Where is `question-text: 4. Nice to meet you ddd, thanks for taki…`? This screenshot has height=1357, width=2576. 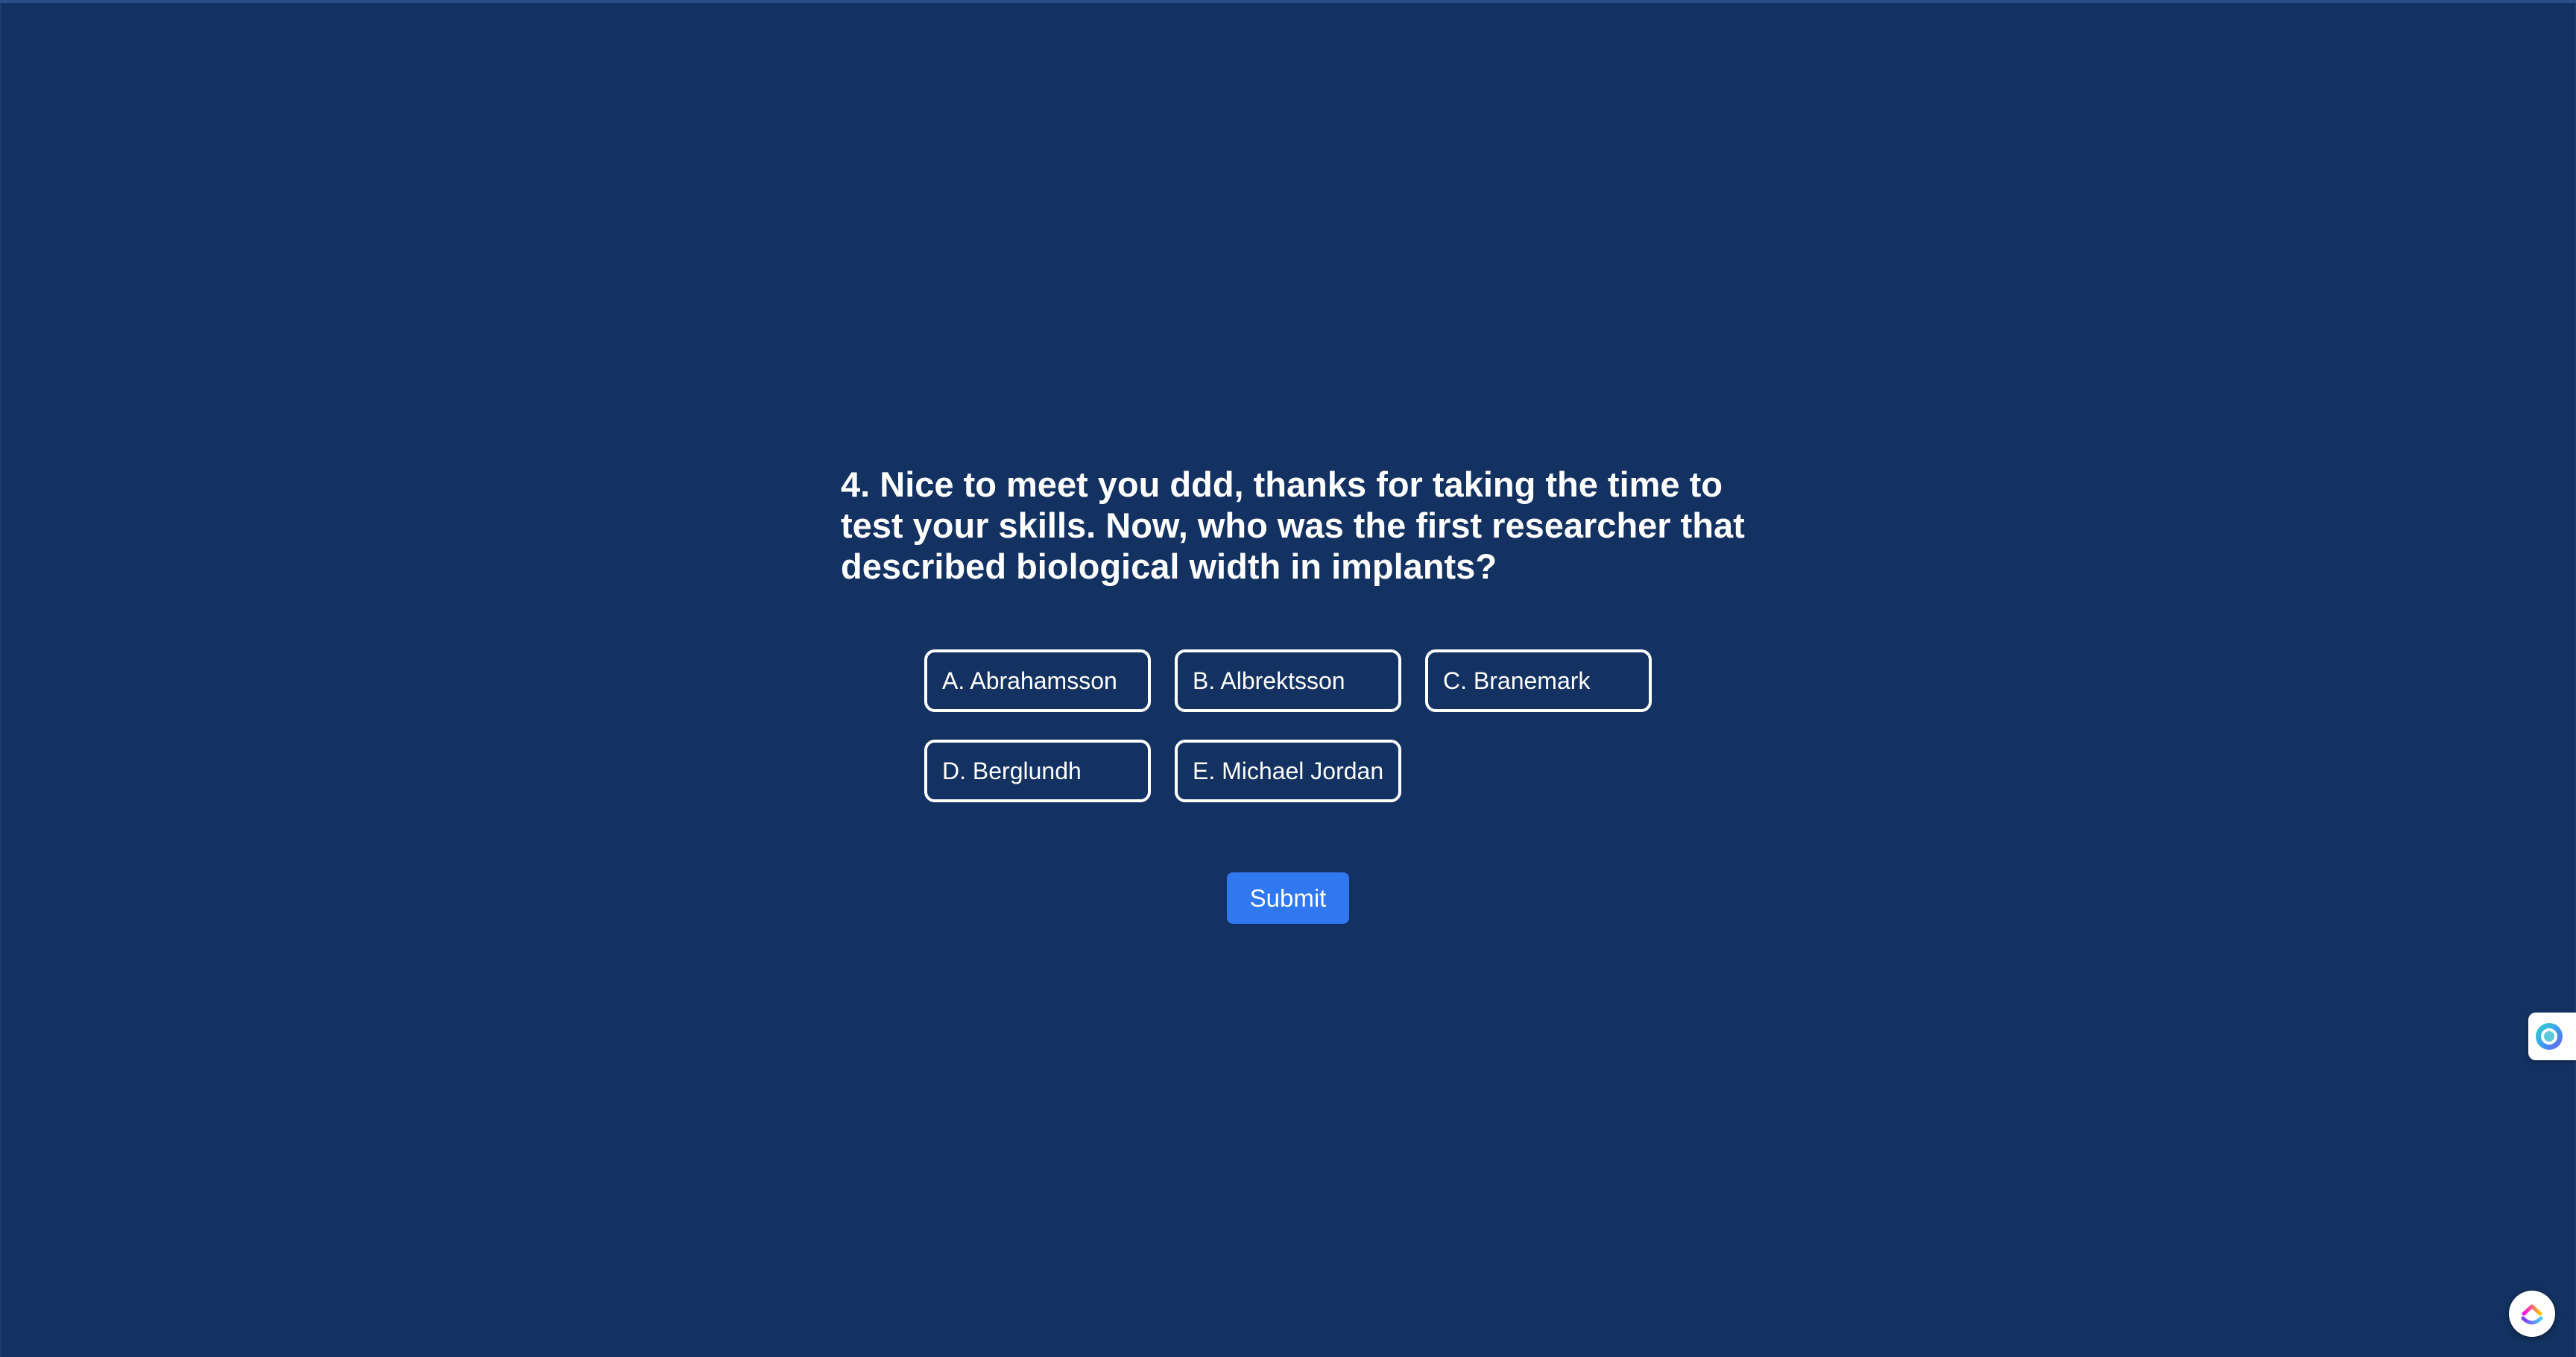
question-text: 4. Nice to meet you ddd, thanks for taki… is located at coordinates (1293, 525).